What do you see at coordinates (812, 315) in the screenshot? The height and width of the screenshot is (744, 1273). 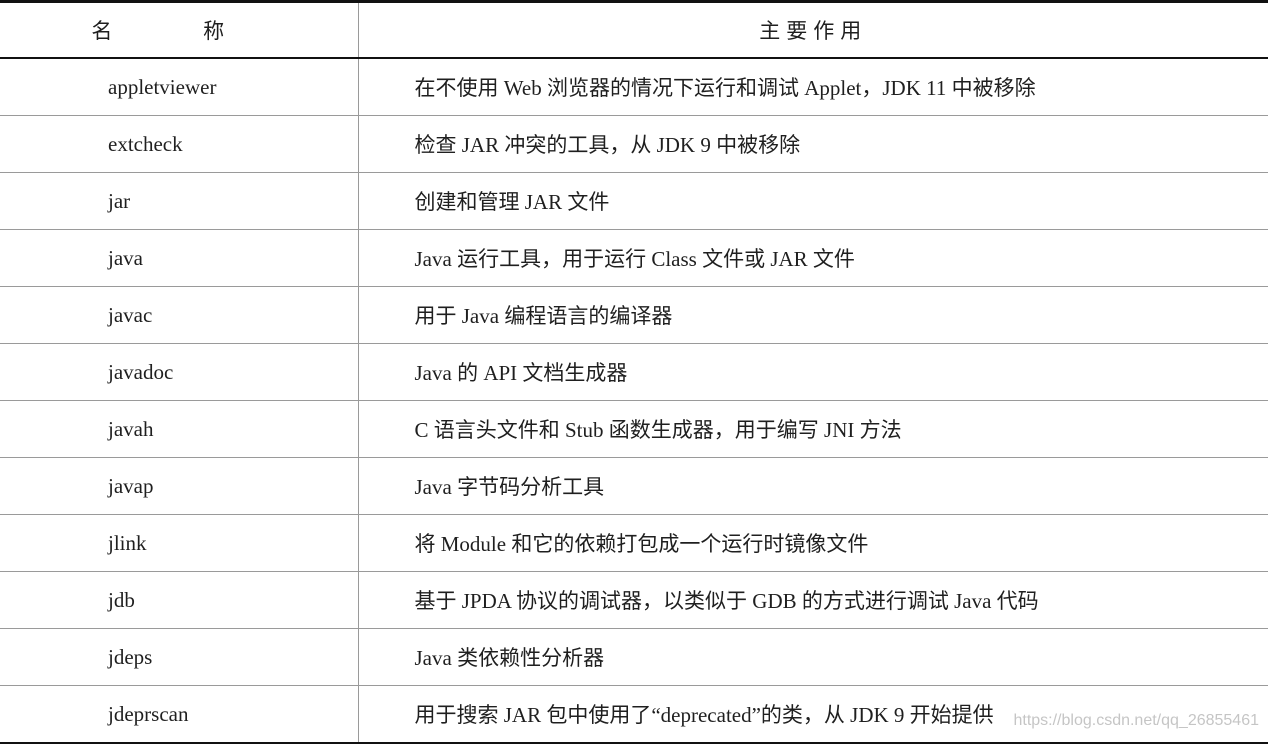 I see `tool-description-cell: 用于 Java 编程语言的编译器` at bounding box center [812, 315].